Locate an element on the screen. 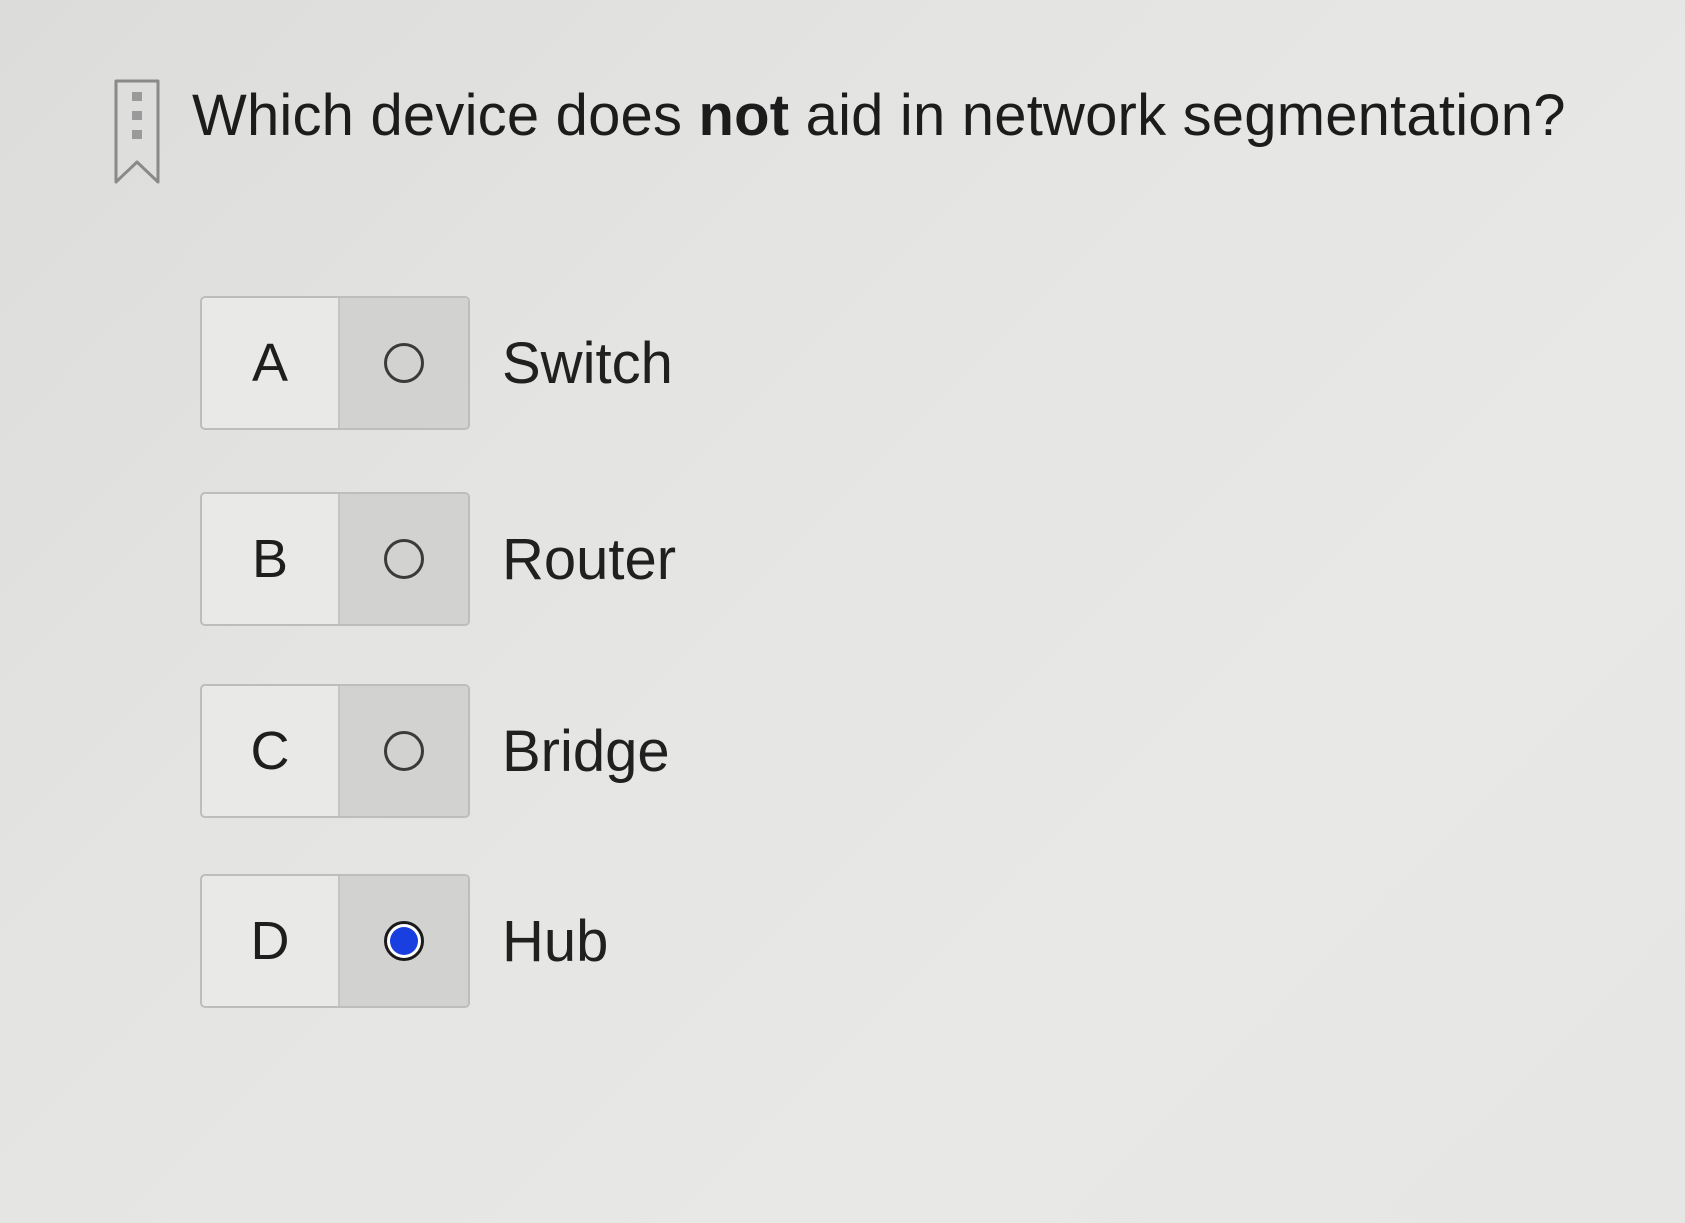  option-a: A Switch is located at coordinates (650, 365).